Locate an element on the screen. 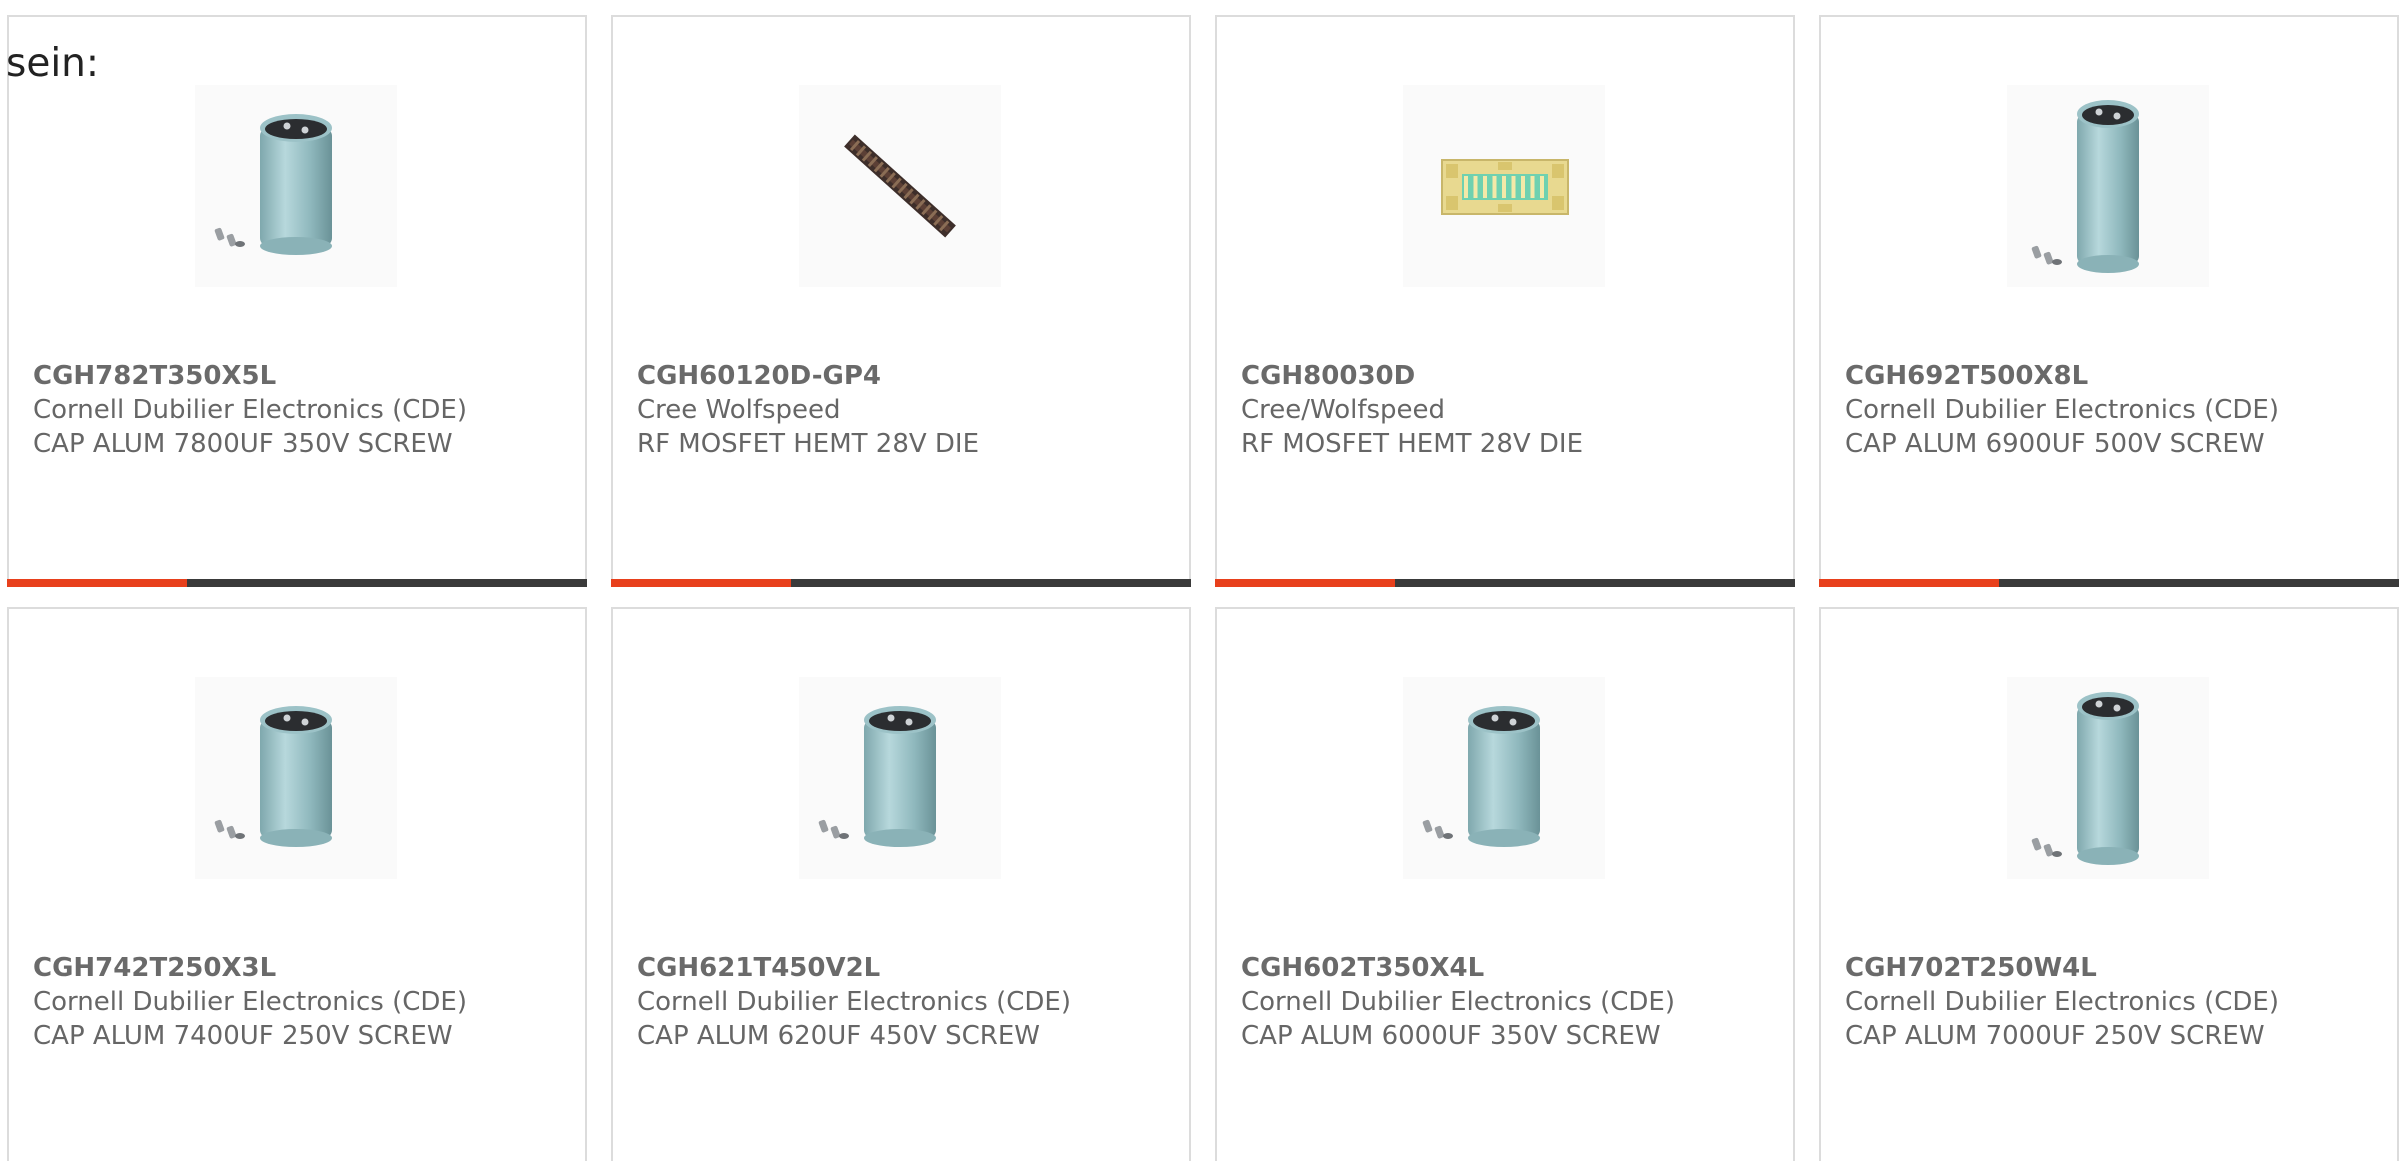 The height and width of the screenshot is (1161, 2400). manufacturer: Cree Wolfspeed is located at coordinates (739, 410).